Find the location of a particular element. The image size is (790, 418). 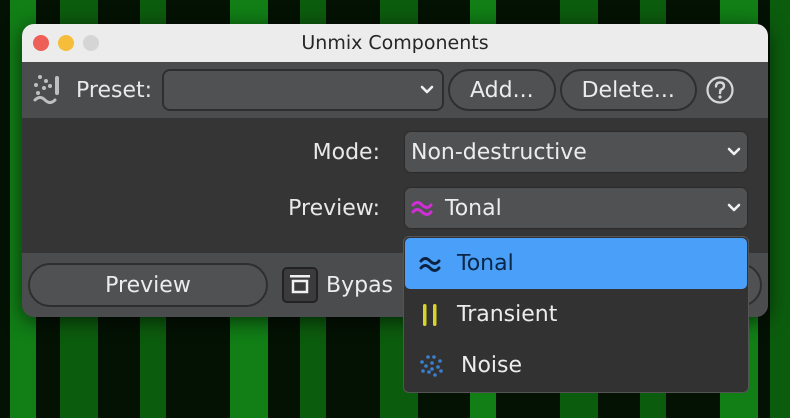

preset-dropdown is located at coordinates (303, 90).